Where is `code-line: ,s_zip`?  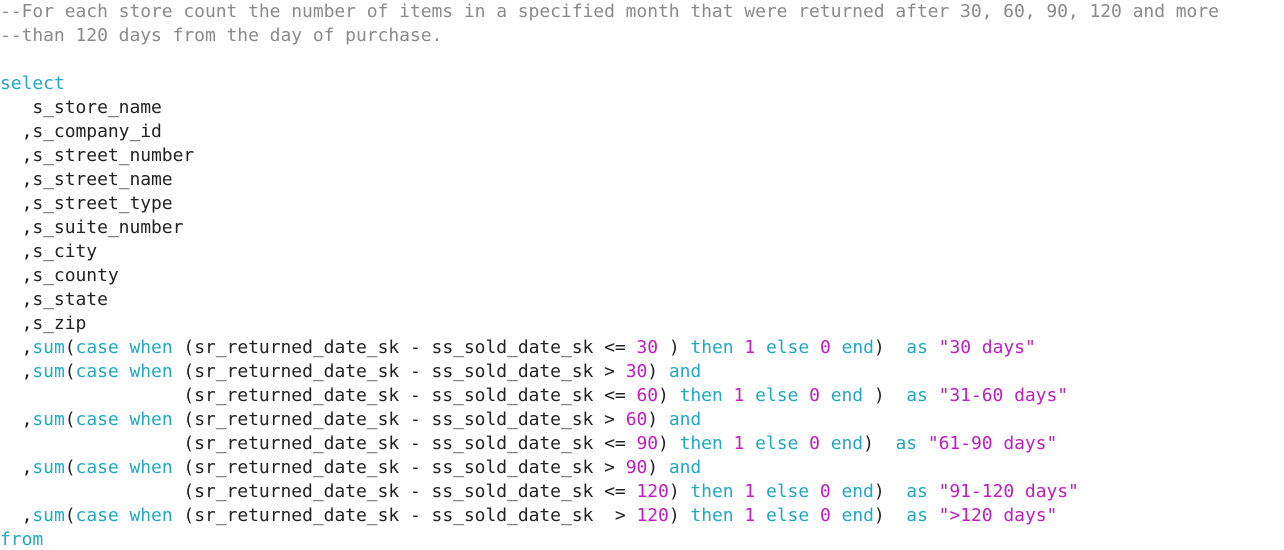
code-line: ,s_zip is located at coordinates (43, 324).